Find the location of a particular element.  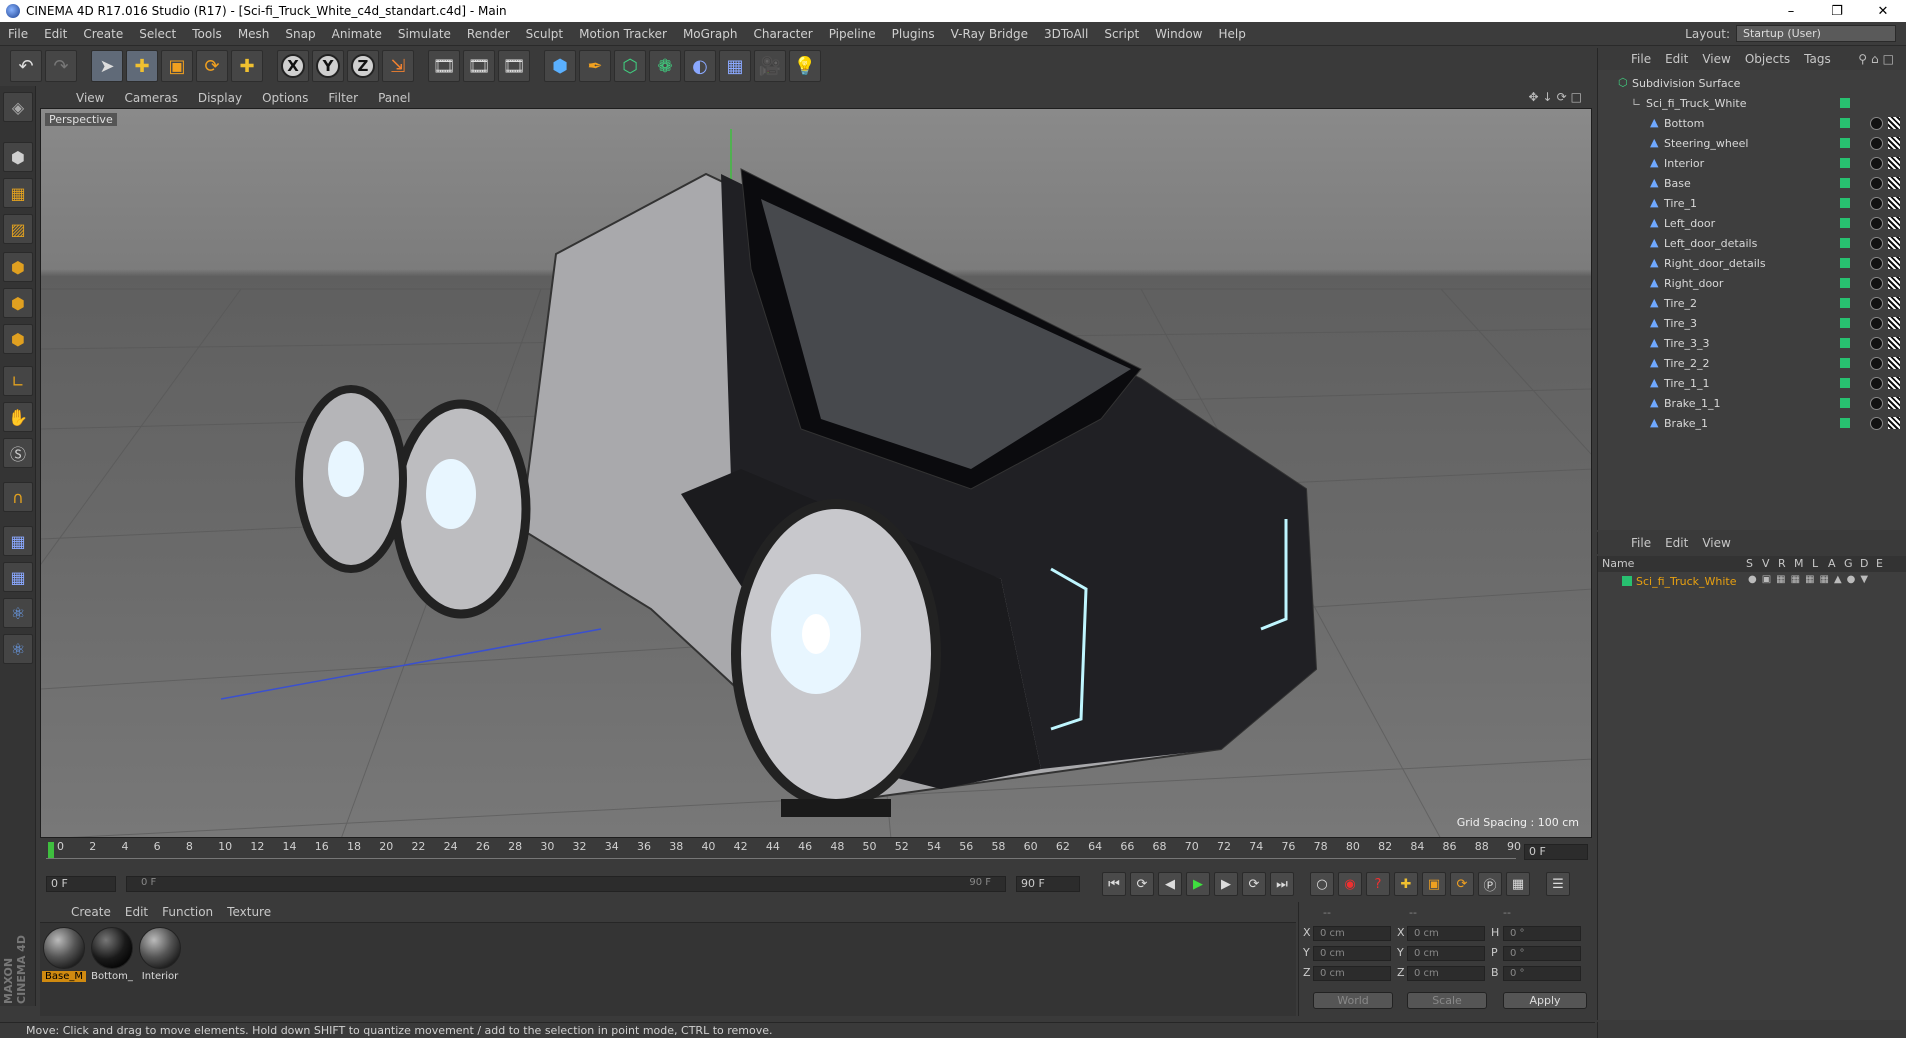

position-x-field: 0 cm is located at coordinates (1352, 933).